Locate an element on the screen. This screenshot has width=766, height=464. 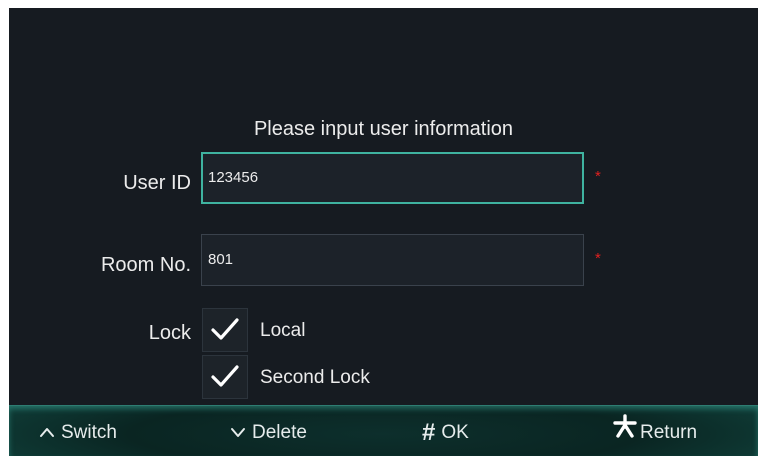
return-key: Return is located at coordinates (655, 431).